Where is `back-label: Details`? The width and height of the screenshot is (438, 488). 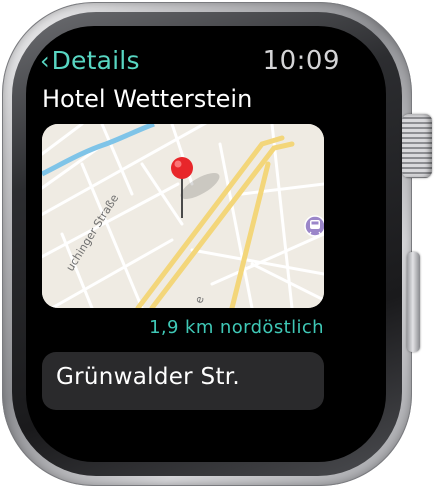
back-label: Details is located at coordinates (95, 60).